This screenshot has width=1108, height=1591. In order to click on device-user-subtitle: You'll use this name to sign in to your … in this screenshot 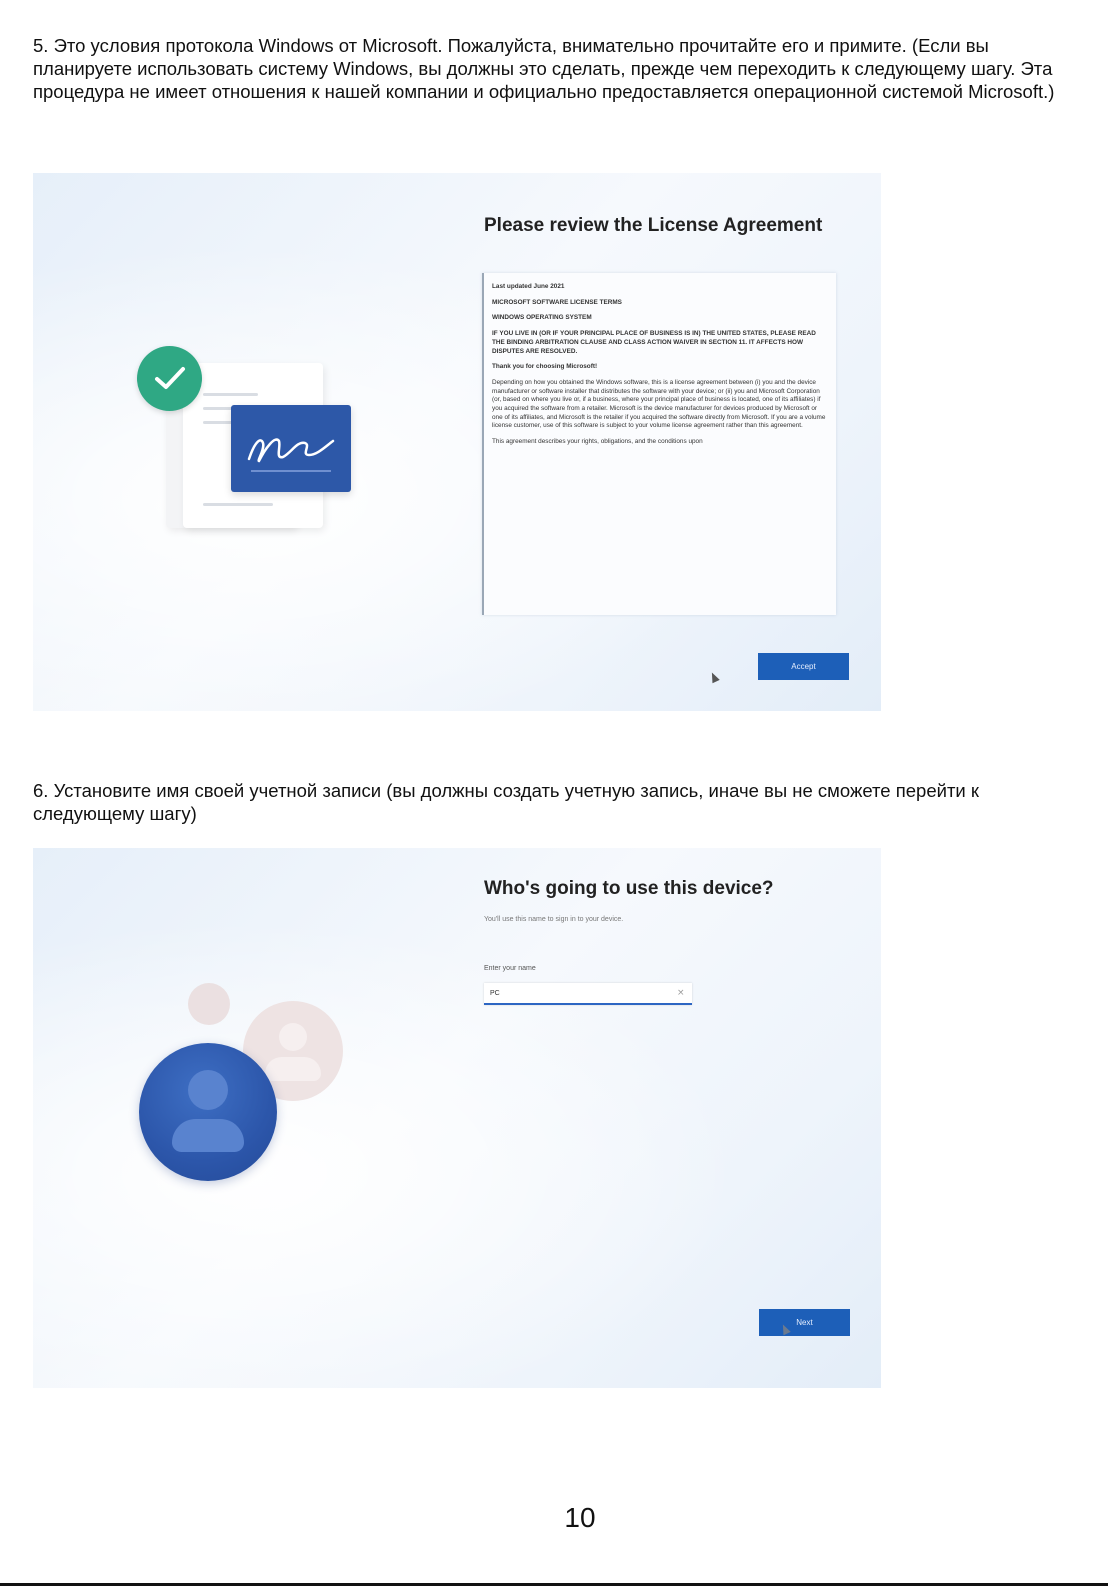, I will do `click(554, 919)`.